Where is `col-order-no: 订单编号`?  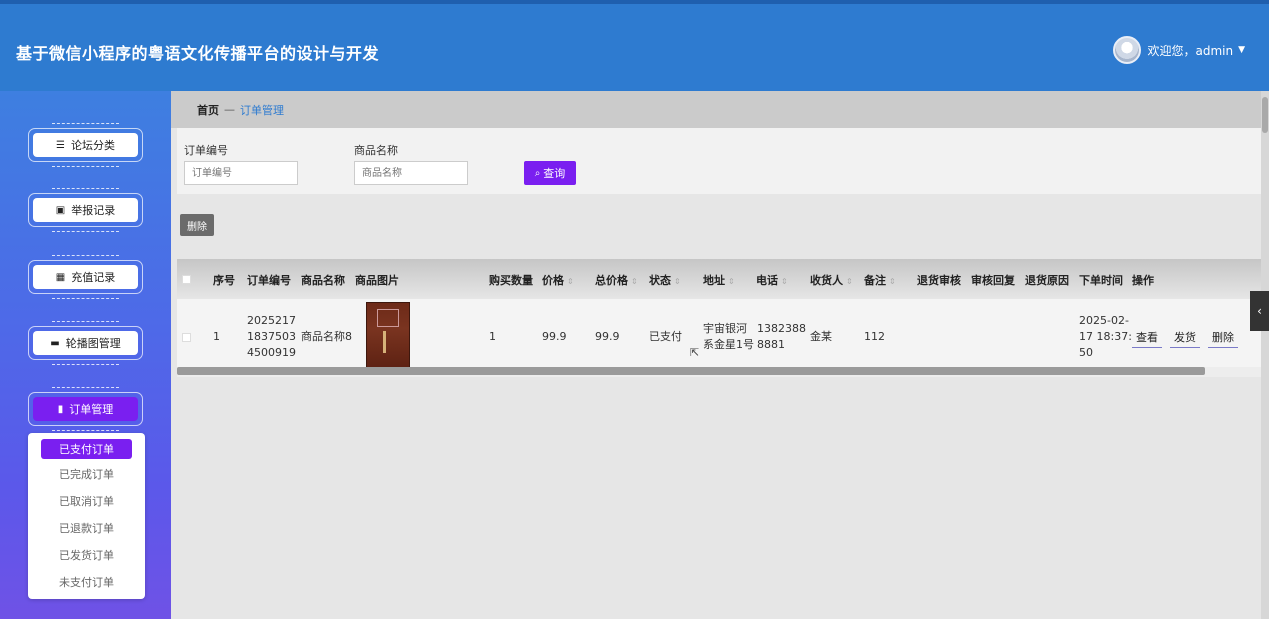 col-order-no: 订单编号 is located at coordinates (269, 280).